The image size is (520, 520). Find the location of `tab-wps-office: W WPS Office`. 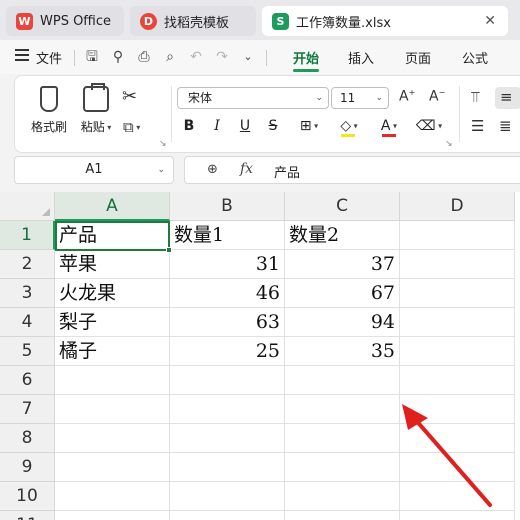

tab-wps-office: W WPS Office is located at coordinates (65, 21).